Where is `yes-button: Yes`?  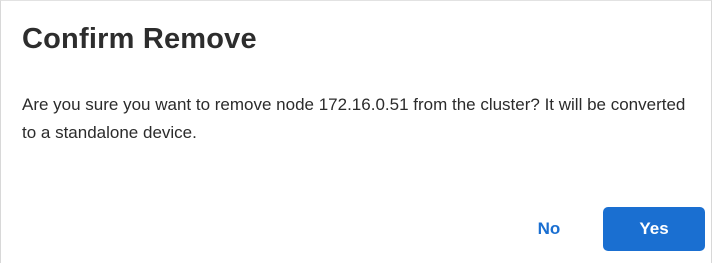
yes-button: Yes is located at coordinates (654, 229).